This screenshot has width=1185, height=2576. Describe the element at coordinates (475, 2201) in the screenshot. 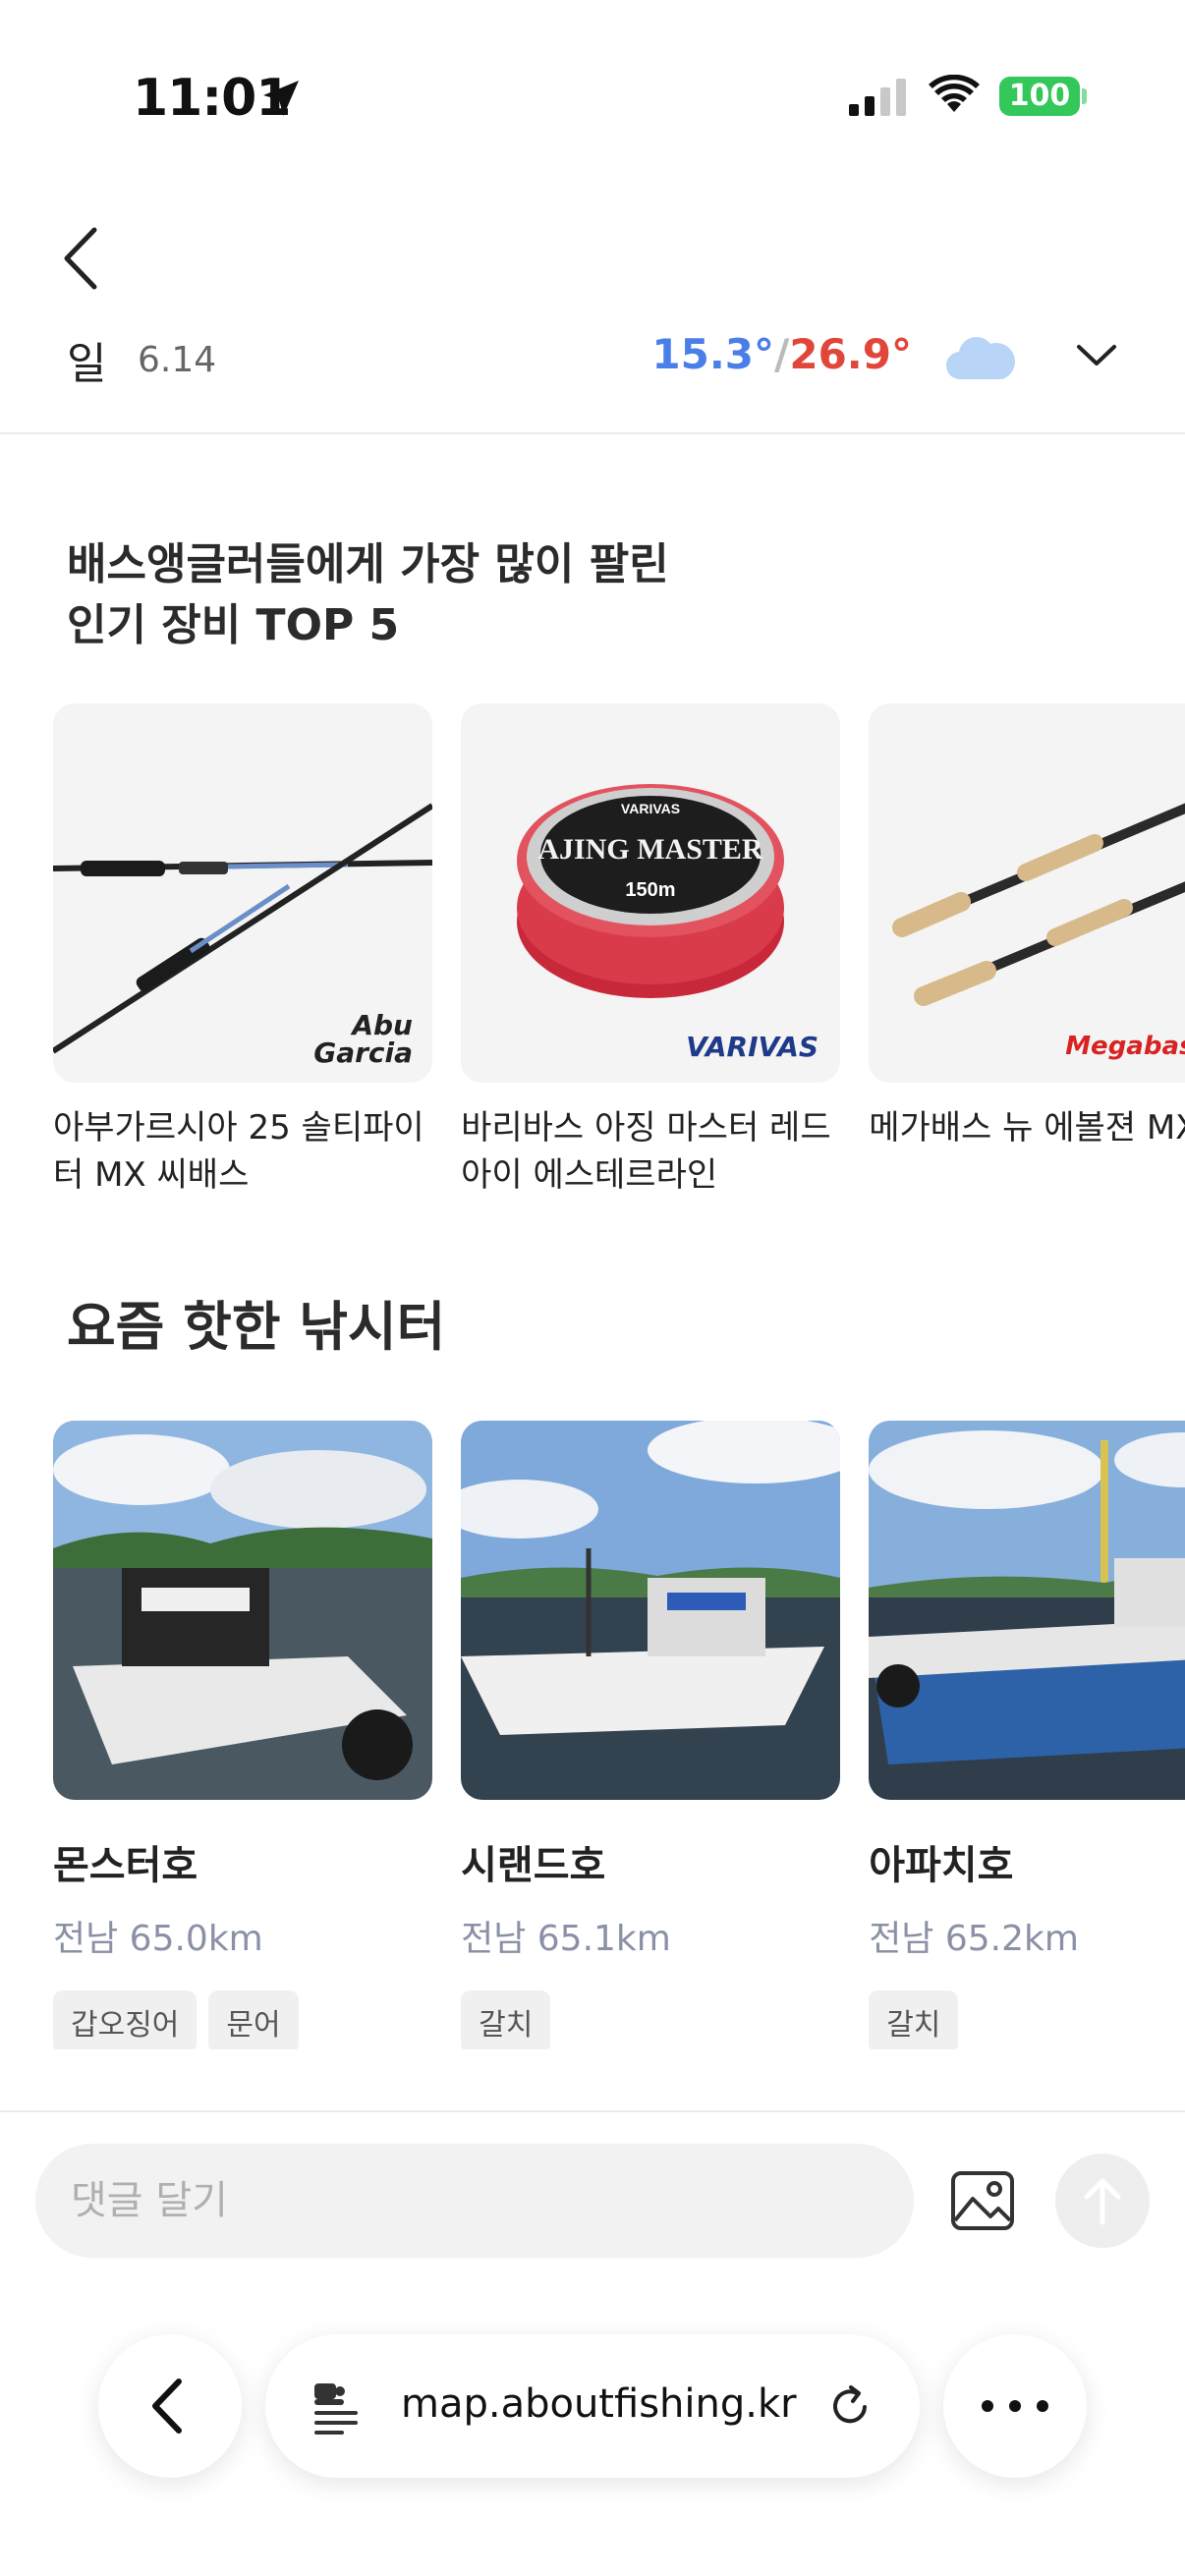

I see `comment-input` at that location.